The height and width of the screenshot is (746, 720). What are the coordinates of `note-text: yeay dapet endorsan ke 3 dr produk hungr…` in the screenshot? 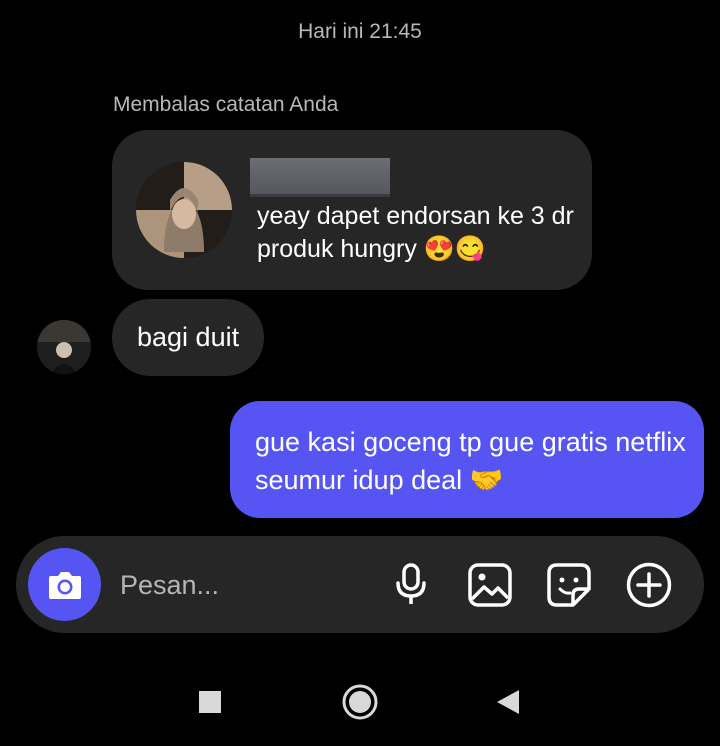 It's located at (415, 232).